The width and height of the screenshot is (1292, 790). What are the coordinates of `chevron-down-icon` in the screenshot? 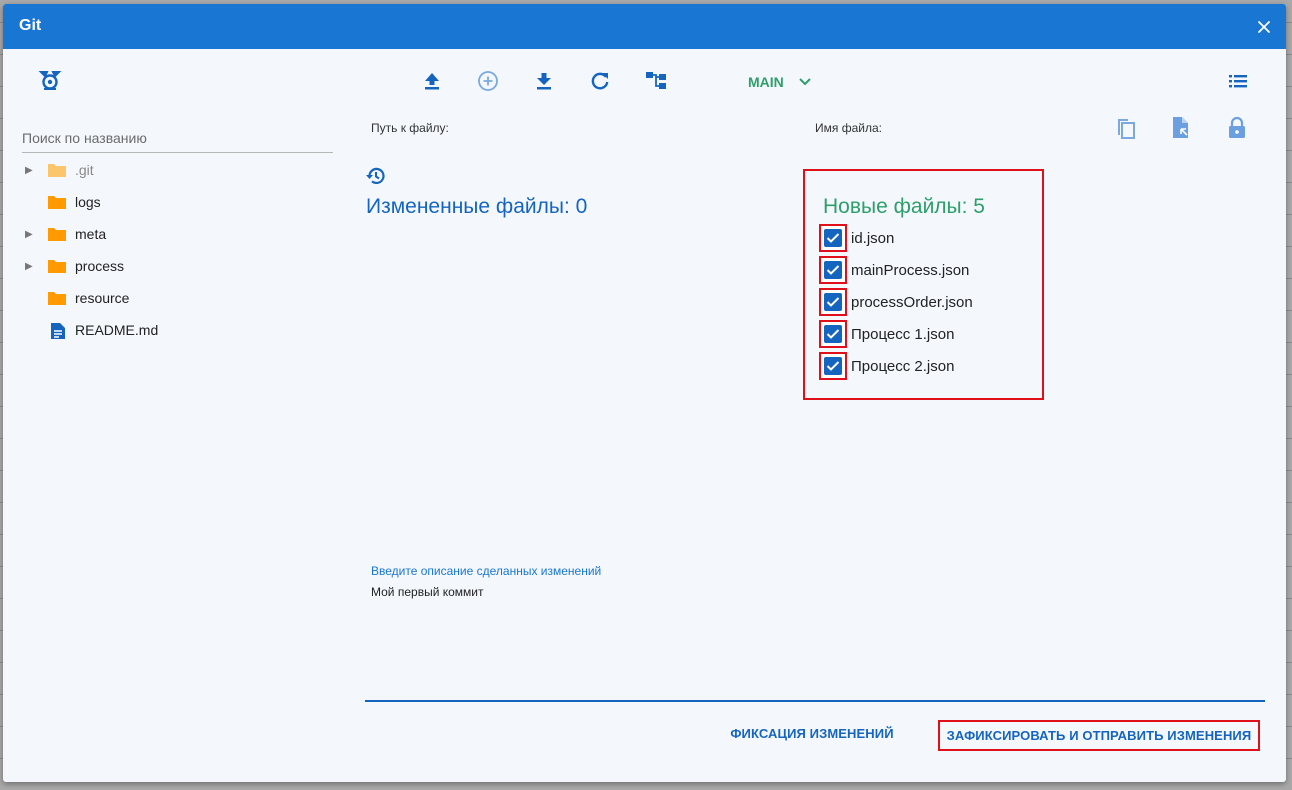 It's located at (805, 82).